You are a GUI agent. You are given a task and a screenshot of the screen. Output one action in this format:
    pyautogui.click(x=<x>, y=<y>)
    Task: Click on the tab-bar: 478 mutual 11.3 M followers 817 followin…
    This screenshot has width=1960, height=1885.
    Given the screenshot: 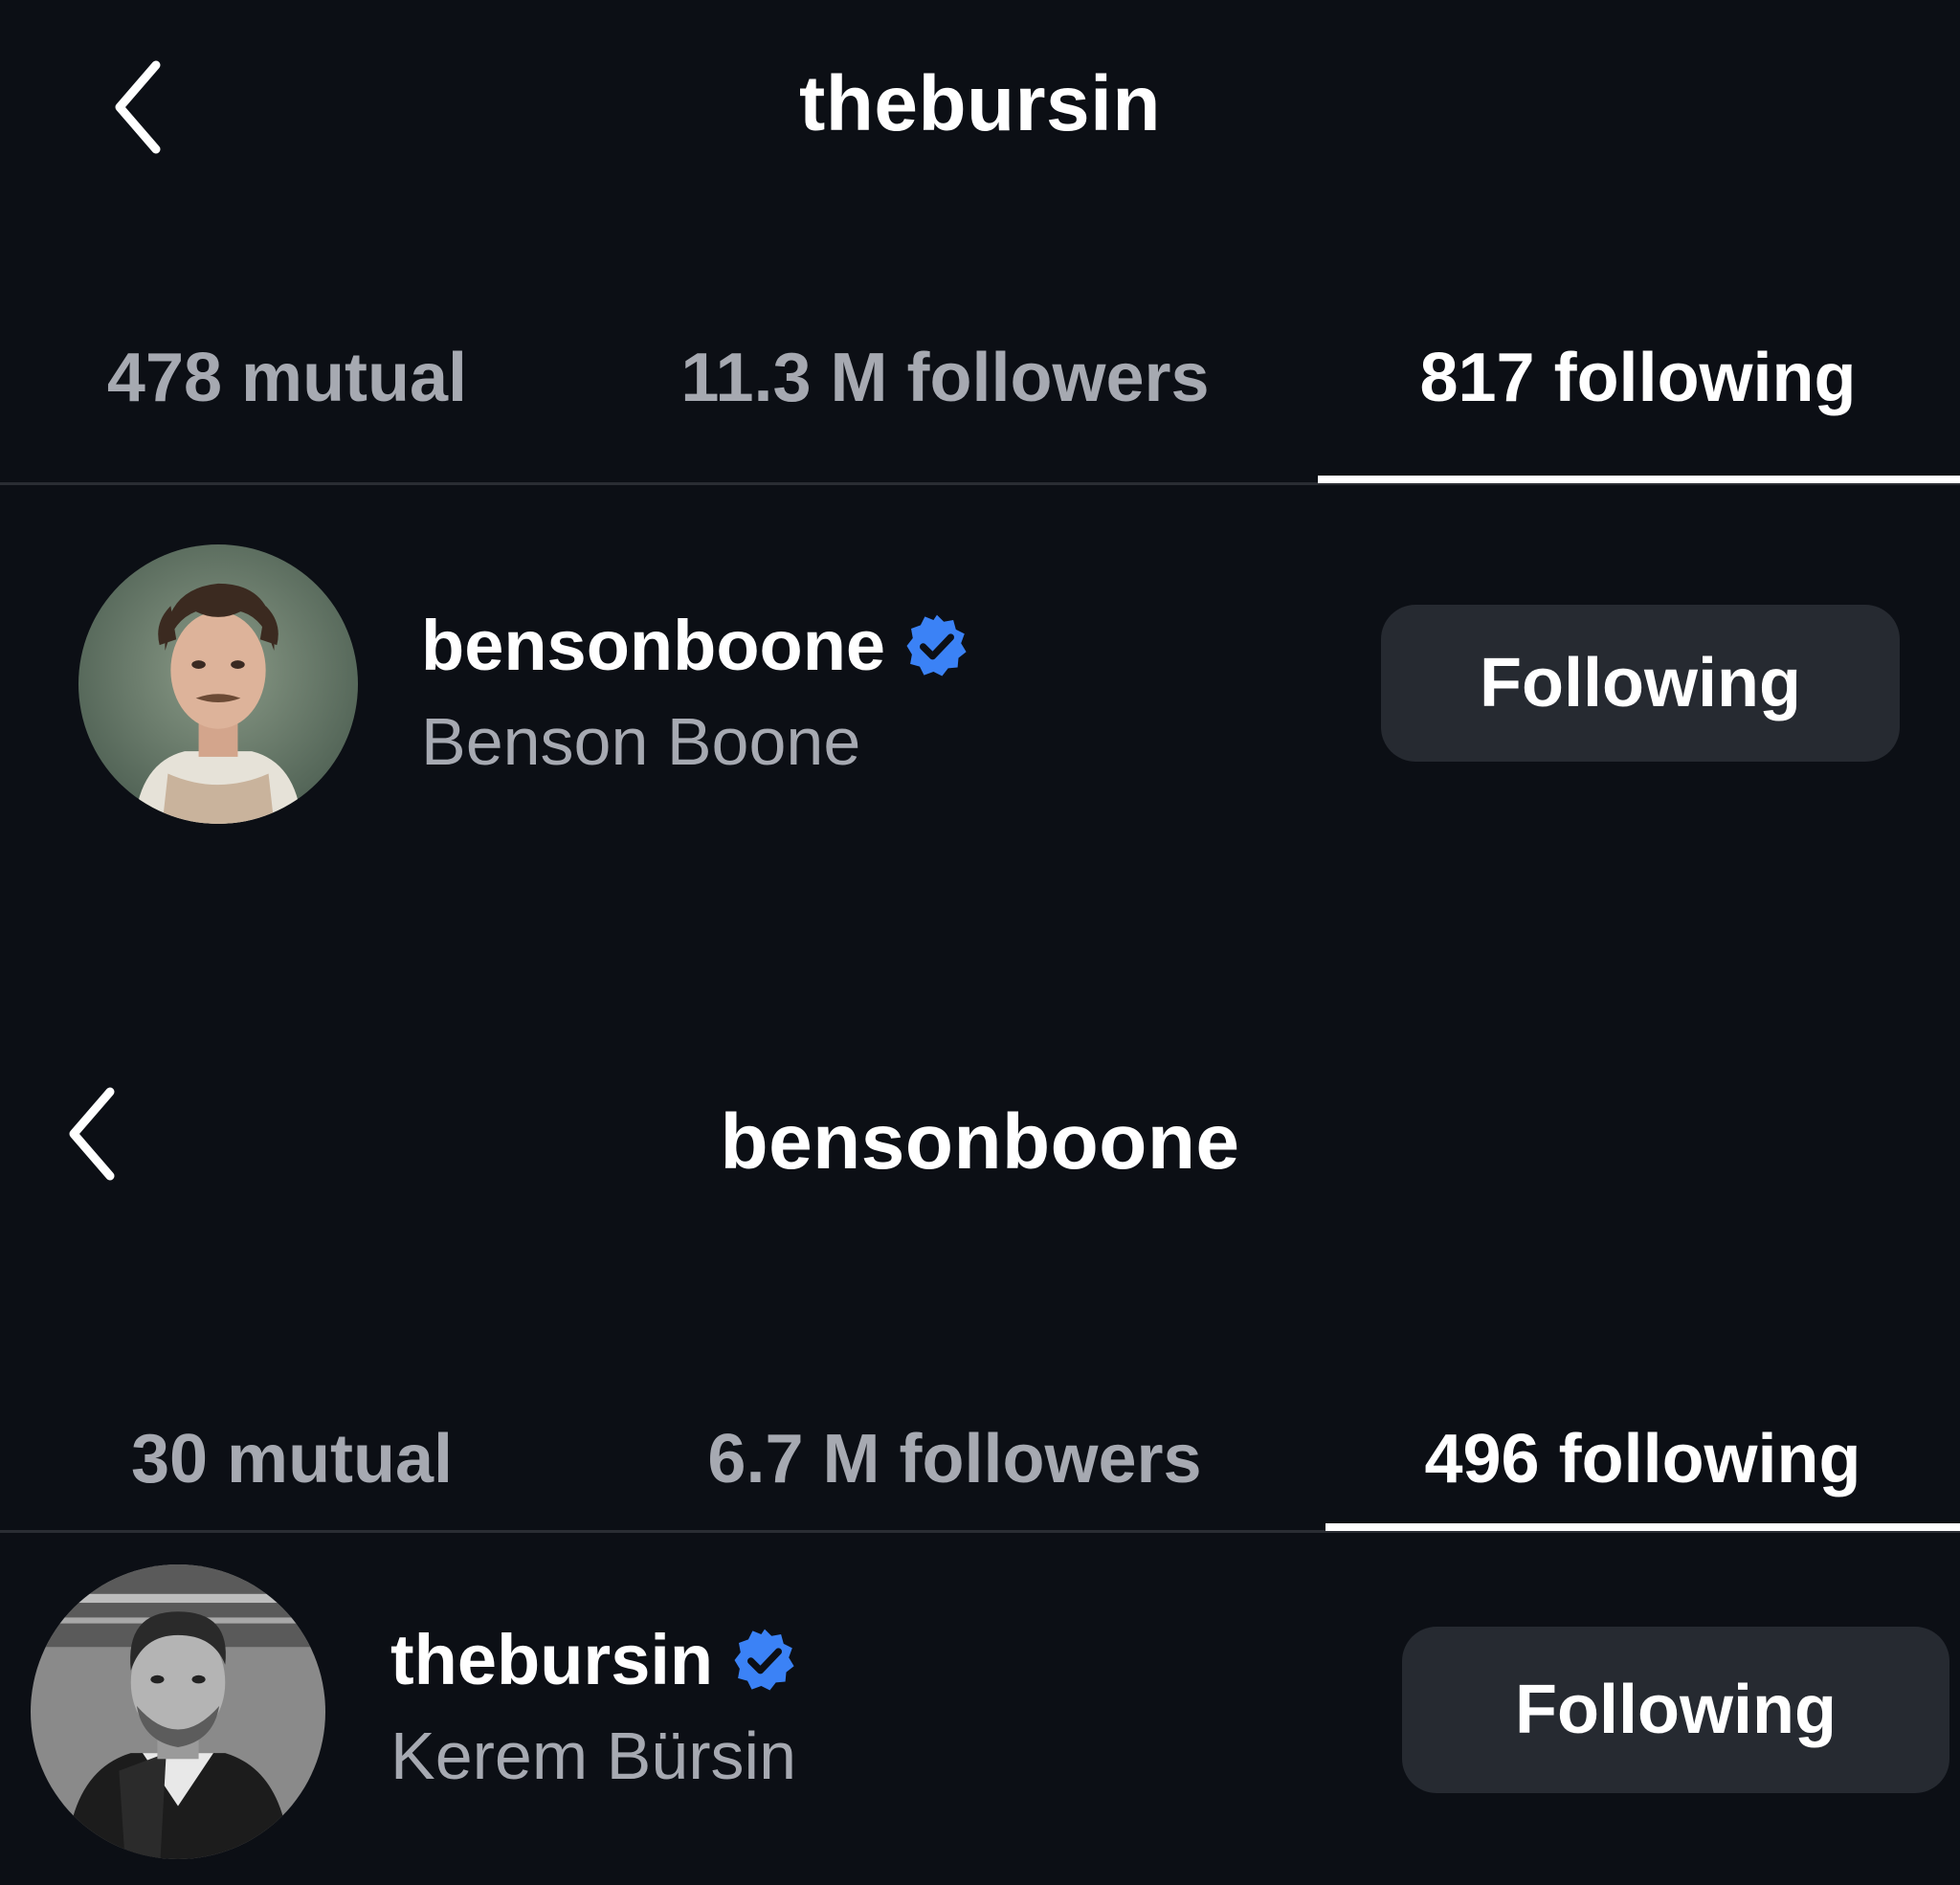 What is the action you would take?
    pyautogui.click(x=980, y=382)
    